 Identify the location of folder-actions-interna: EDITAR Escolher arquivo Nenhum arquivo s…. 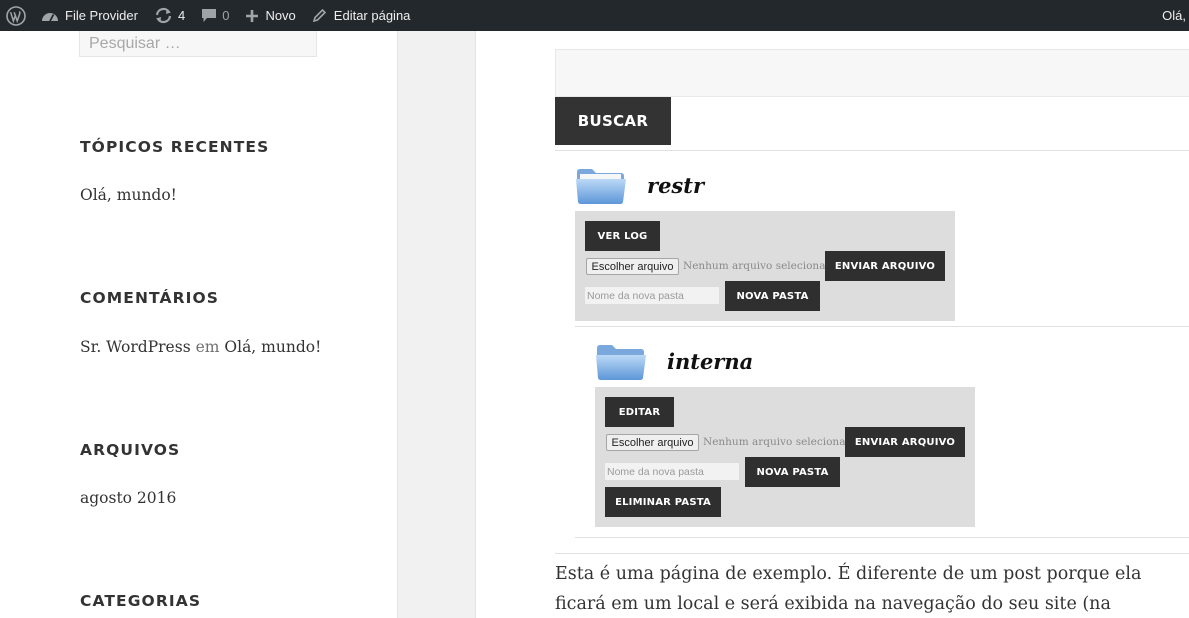
(785, 457).